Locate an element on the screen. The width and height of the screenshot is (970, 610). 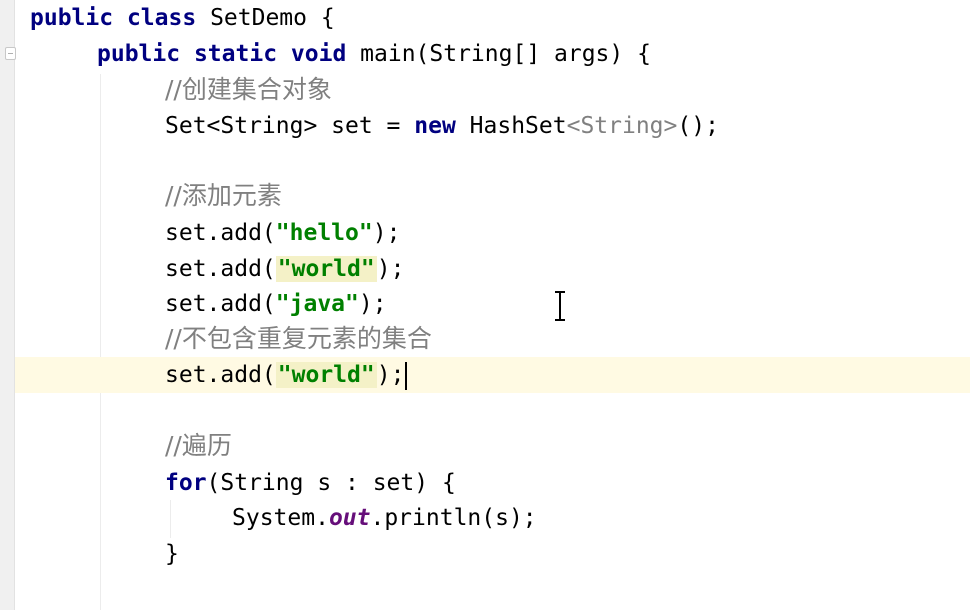
keyword: class is located at coordinates (161, 18).